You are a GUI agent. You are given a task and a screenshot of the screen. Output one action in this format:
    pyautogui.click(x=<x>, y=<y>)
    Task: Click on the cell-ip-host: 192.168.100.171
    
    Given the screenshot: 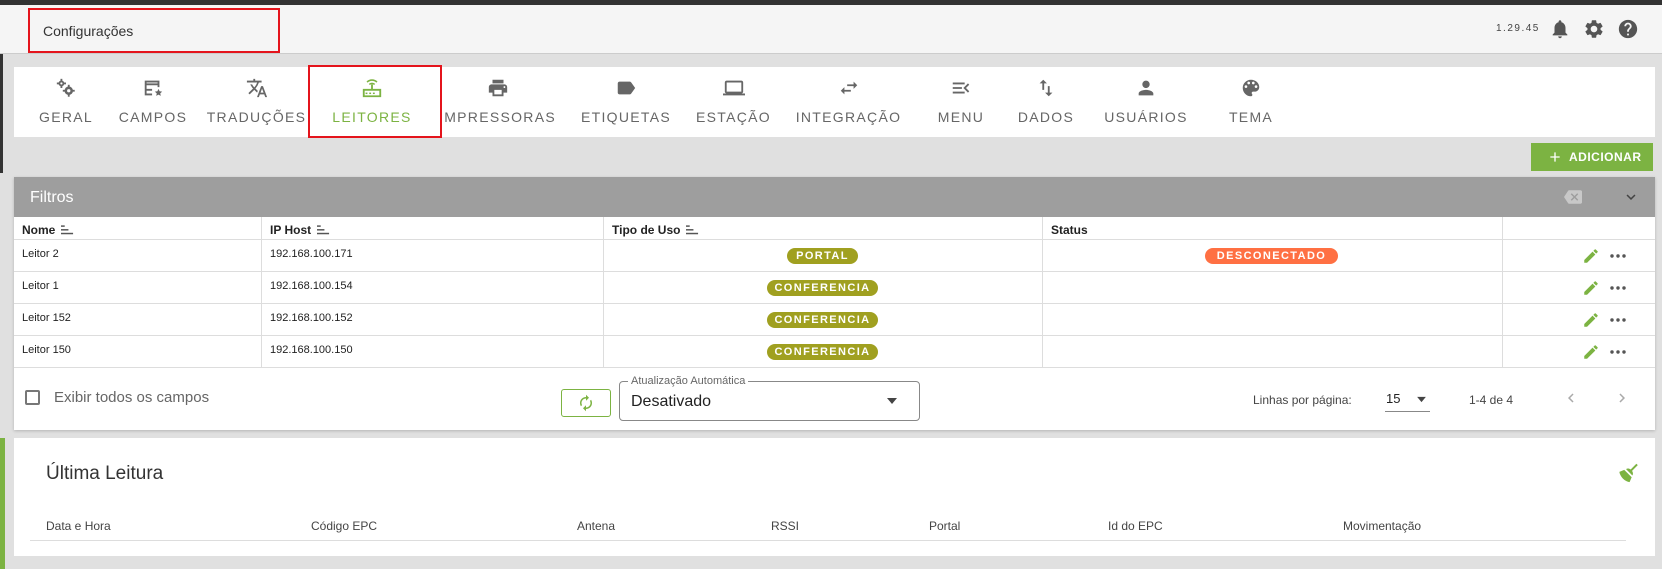 What is the action you would take?
    pyautogui.click(x=433, y=256)
    